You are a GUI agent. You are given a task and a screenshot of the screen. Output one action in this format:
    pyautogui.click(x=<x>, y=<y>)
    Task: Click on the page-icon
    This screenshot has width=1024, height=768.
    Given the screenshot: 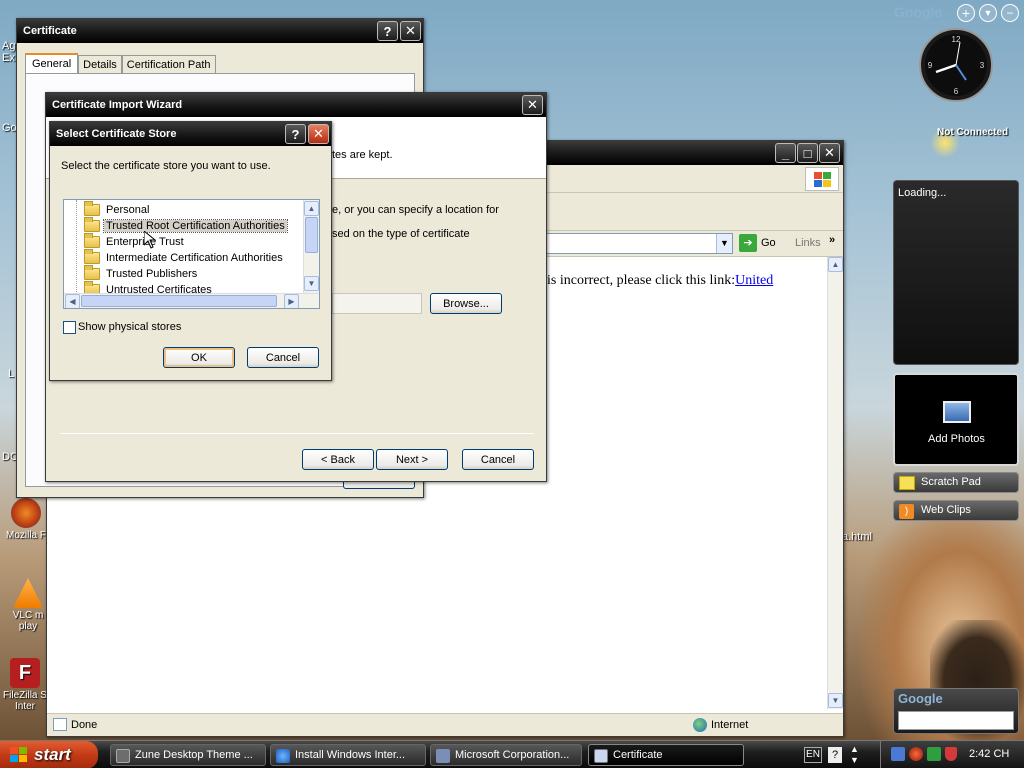 What is the action you would take?
    pyautogui.click(x=60, y=724)
    